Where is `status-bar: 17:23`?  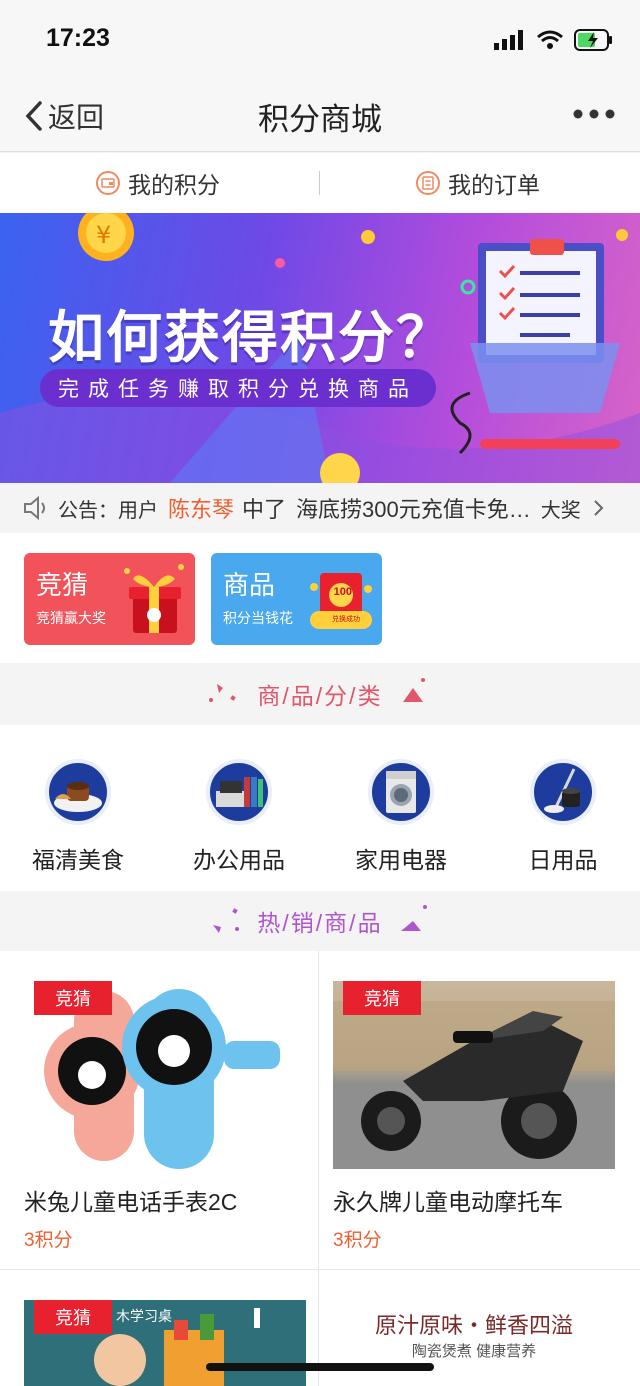 status-bar: 17:23 is located at coordinates (320, 40).